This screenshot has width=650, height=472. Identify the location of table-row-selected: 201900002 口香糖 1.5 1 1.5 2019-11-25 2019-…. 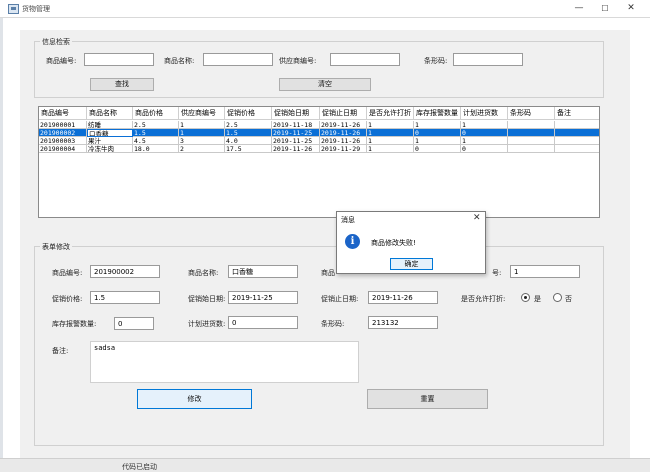
(319, 133).